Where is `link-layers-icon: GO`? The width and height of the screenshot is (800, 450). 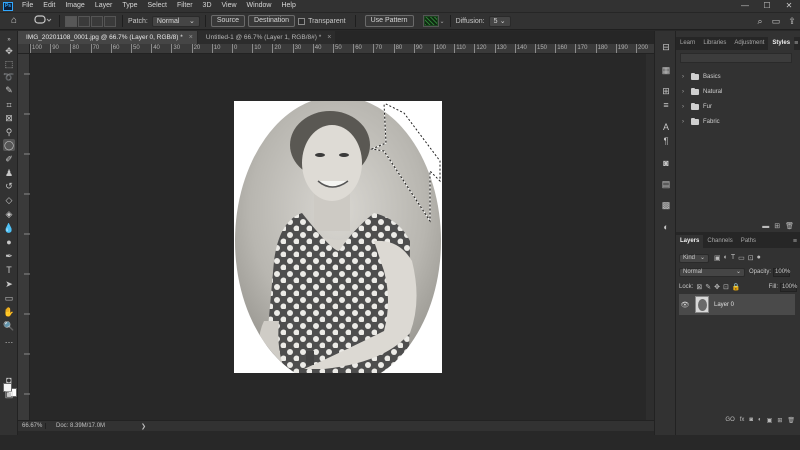
link-layers-icon: GO is located at coordinates (729, 420).